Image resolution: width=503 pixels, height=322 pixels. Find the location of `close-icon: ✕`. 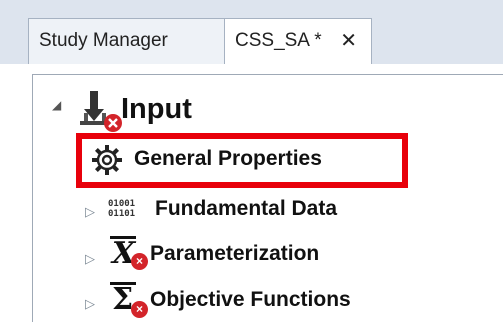

close-icon: ✕ is located at coordinates (348, 40).